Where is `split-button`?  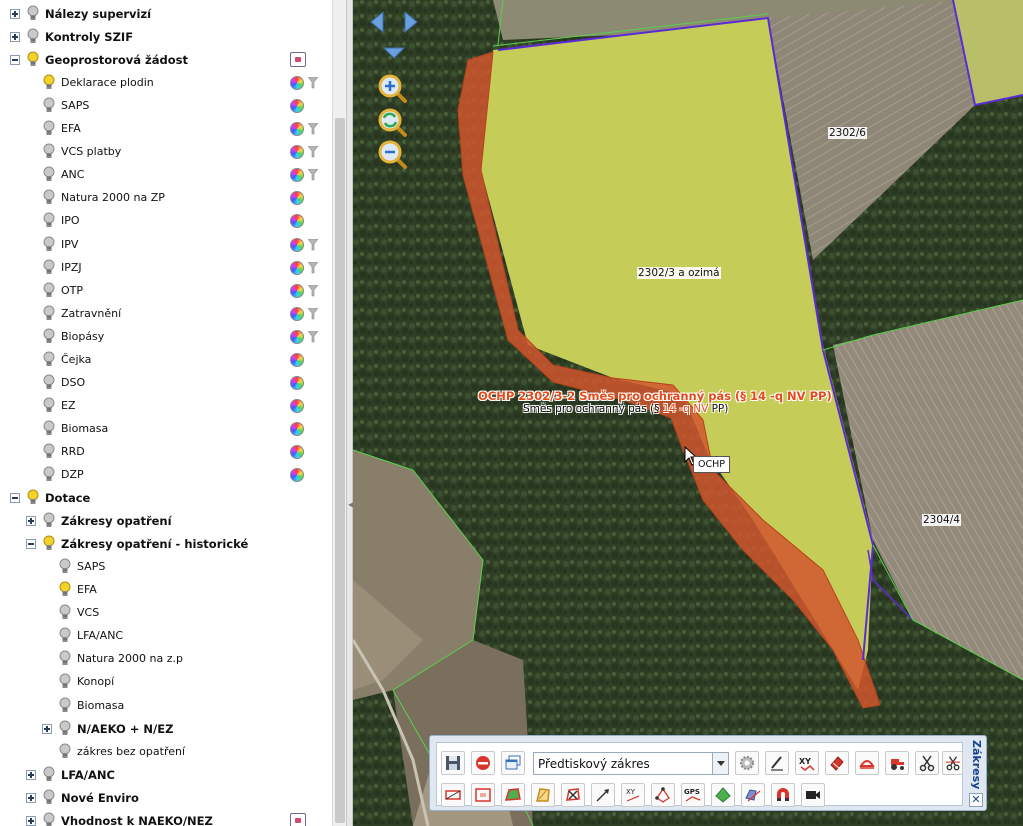 split-button is located at coordinates (927, 763).